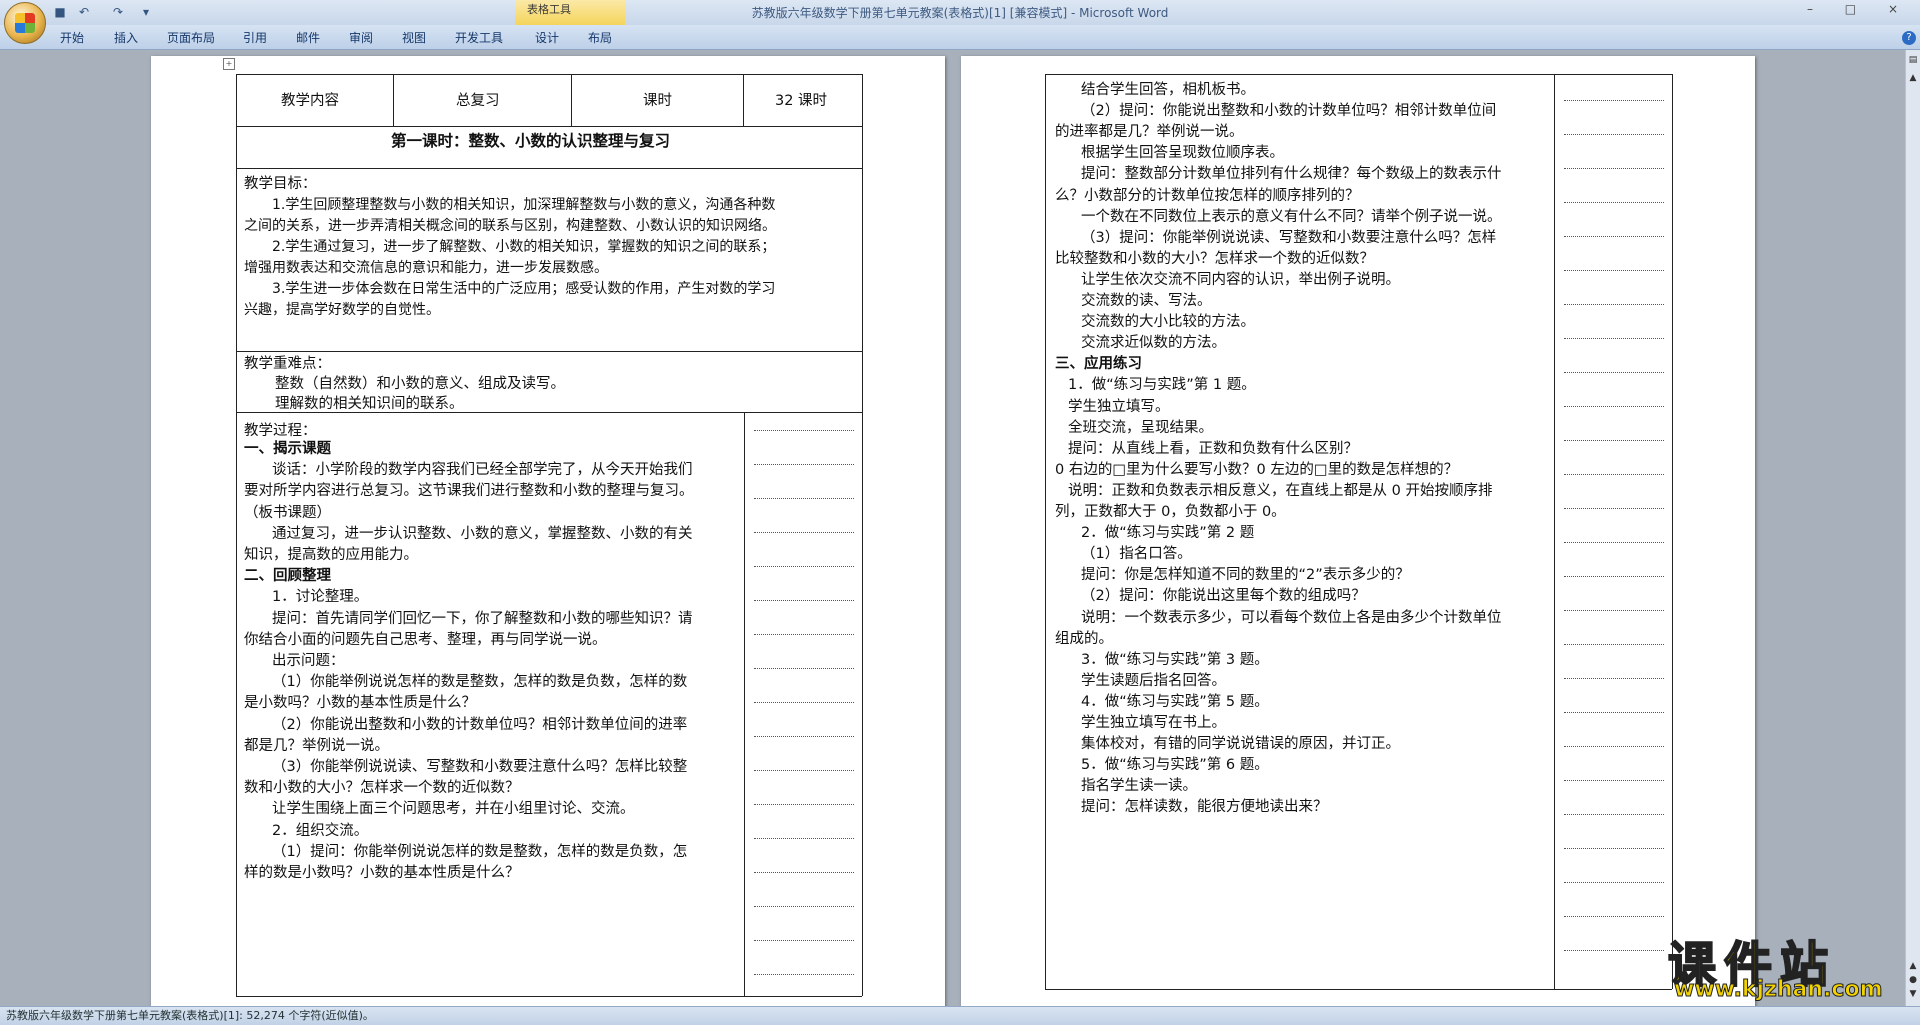 The width and height of the screenshot is (1920, 1025). What do you see at coordinates (1146, 301) in the screenshot?
I see `text-line: 交流数的读、写法。` at bounding box center [1146, 301].